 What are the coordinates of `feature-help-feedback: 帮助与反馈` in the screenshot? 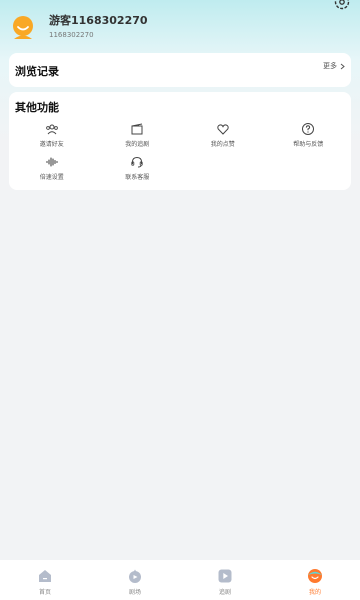 It's located at (309, 135).